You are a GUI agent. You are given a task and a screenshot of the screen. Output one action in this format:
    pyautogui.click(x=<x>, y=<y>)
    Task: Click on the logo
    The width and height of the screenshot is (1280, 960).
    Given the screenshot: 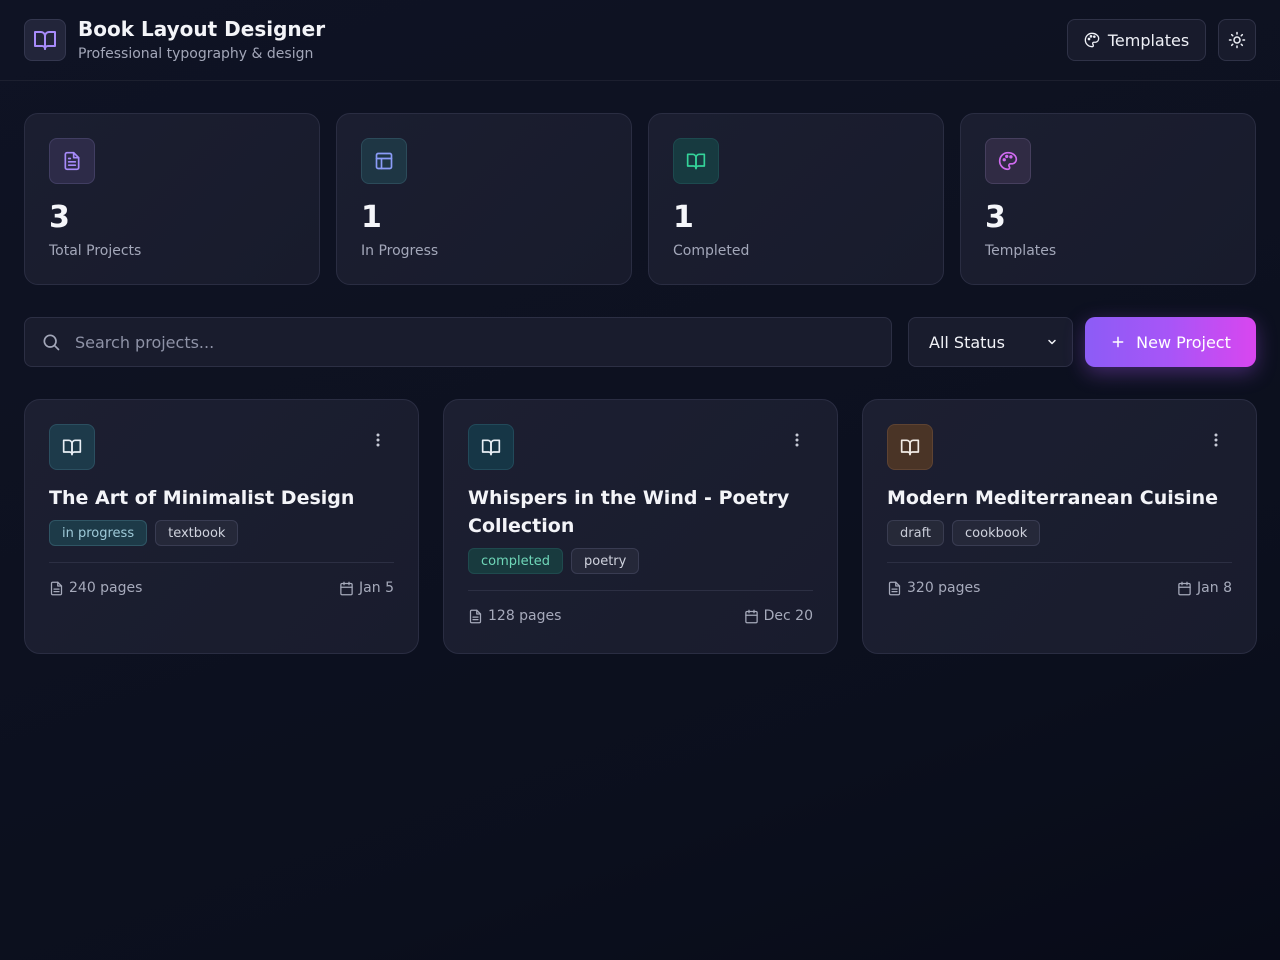 What is the action you would take?
    pyautogui.click(x=45, y=40)
    